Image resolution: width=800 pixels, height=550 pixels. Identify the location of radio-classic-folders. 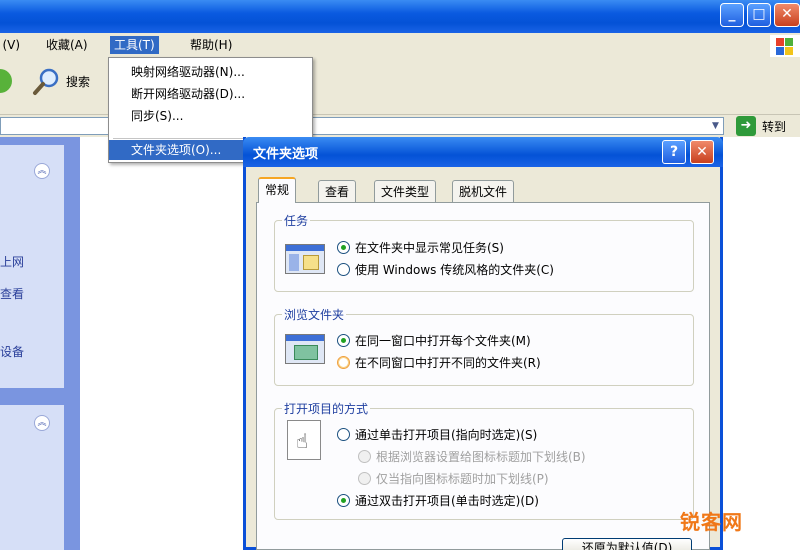
(343, 269).